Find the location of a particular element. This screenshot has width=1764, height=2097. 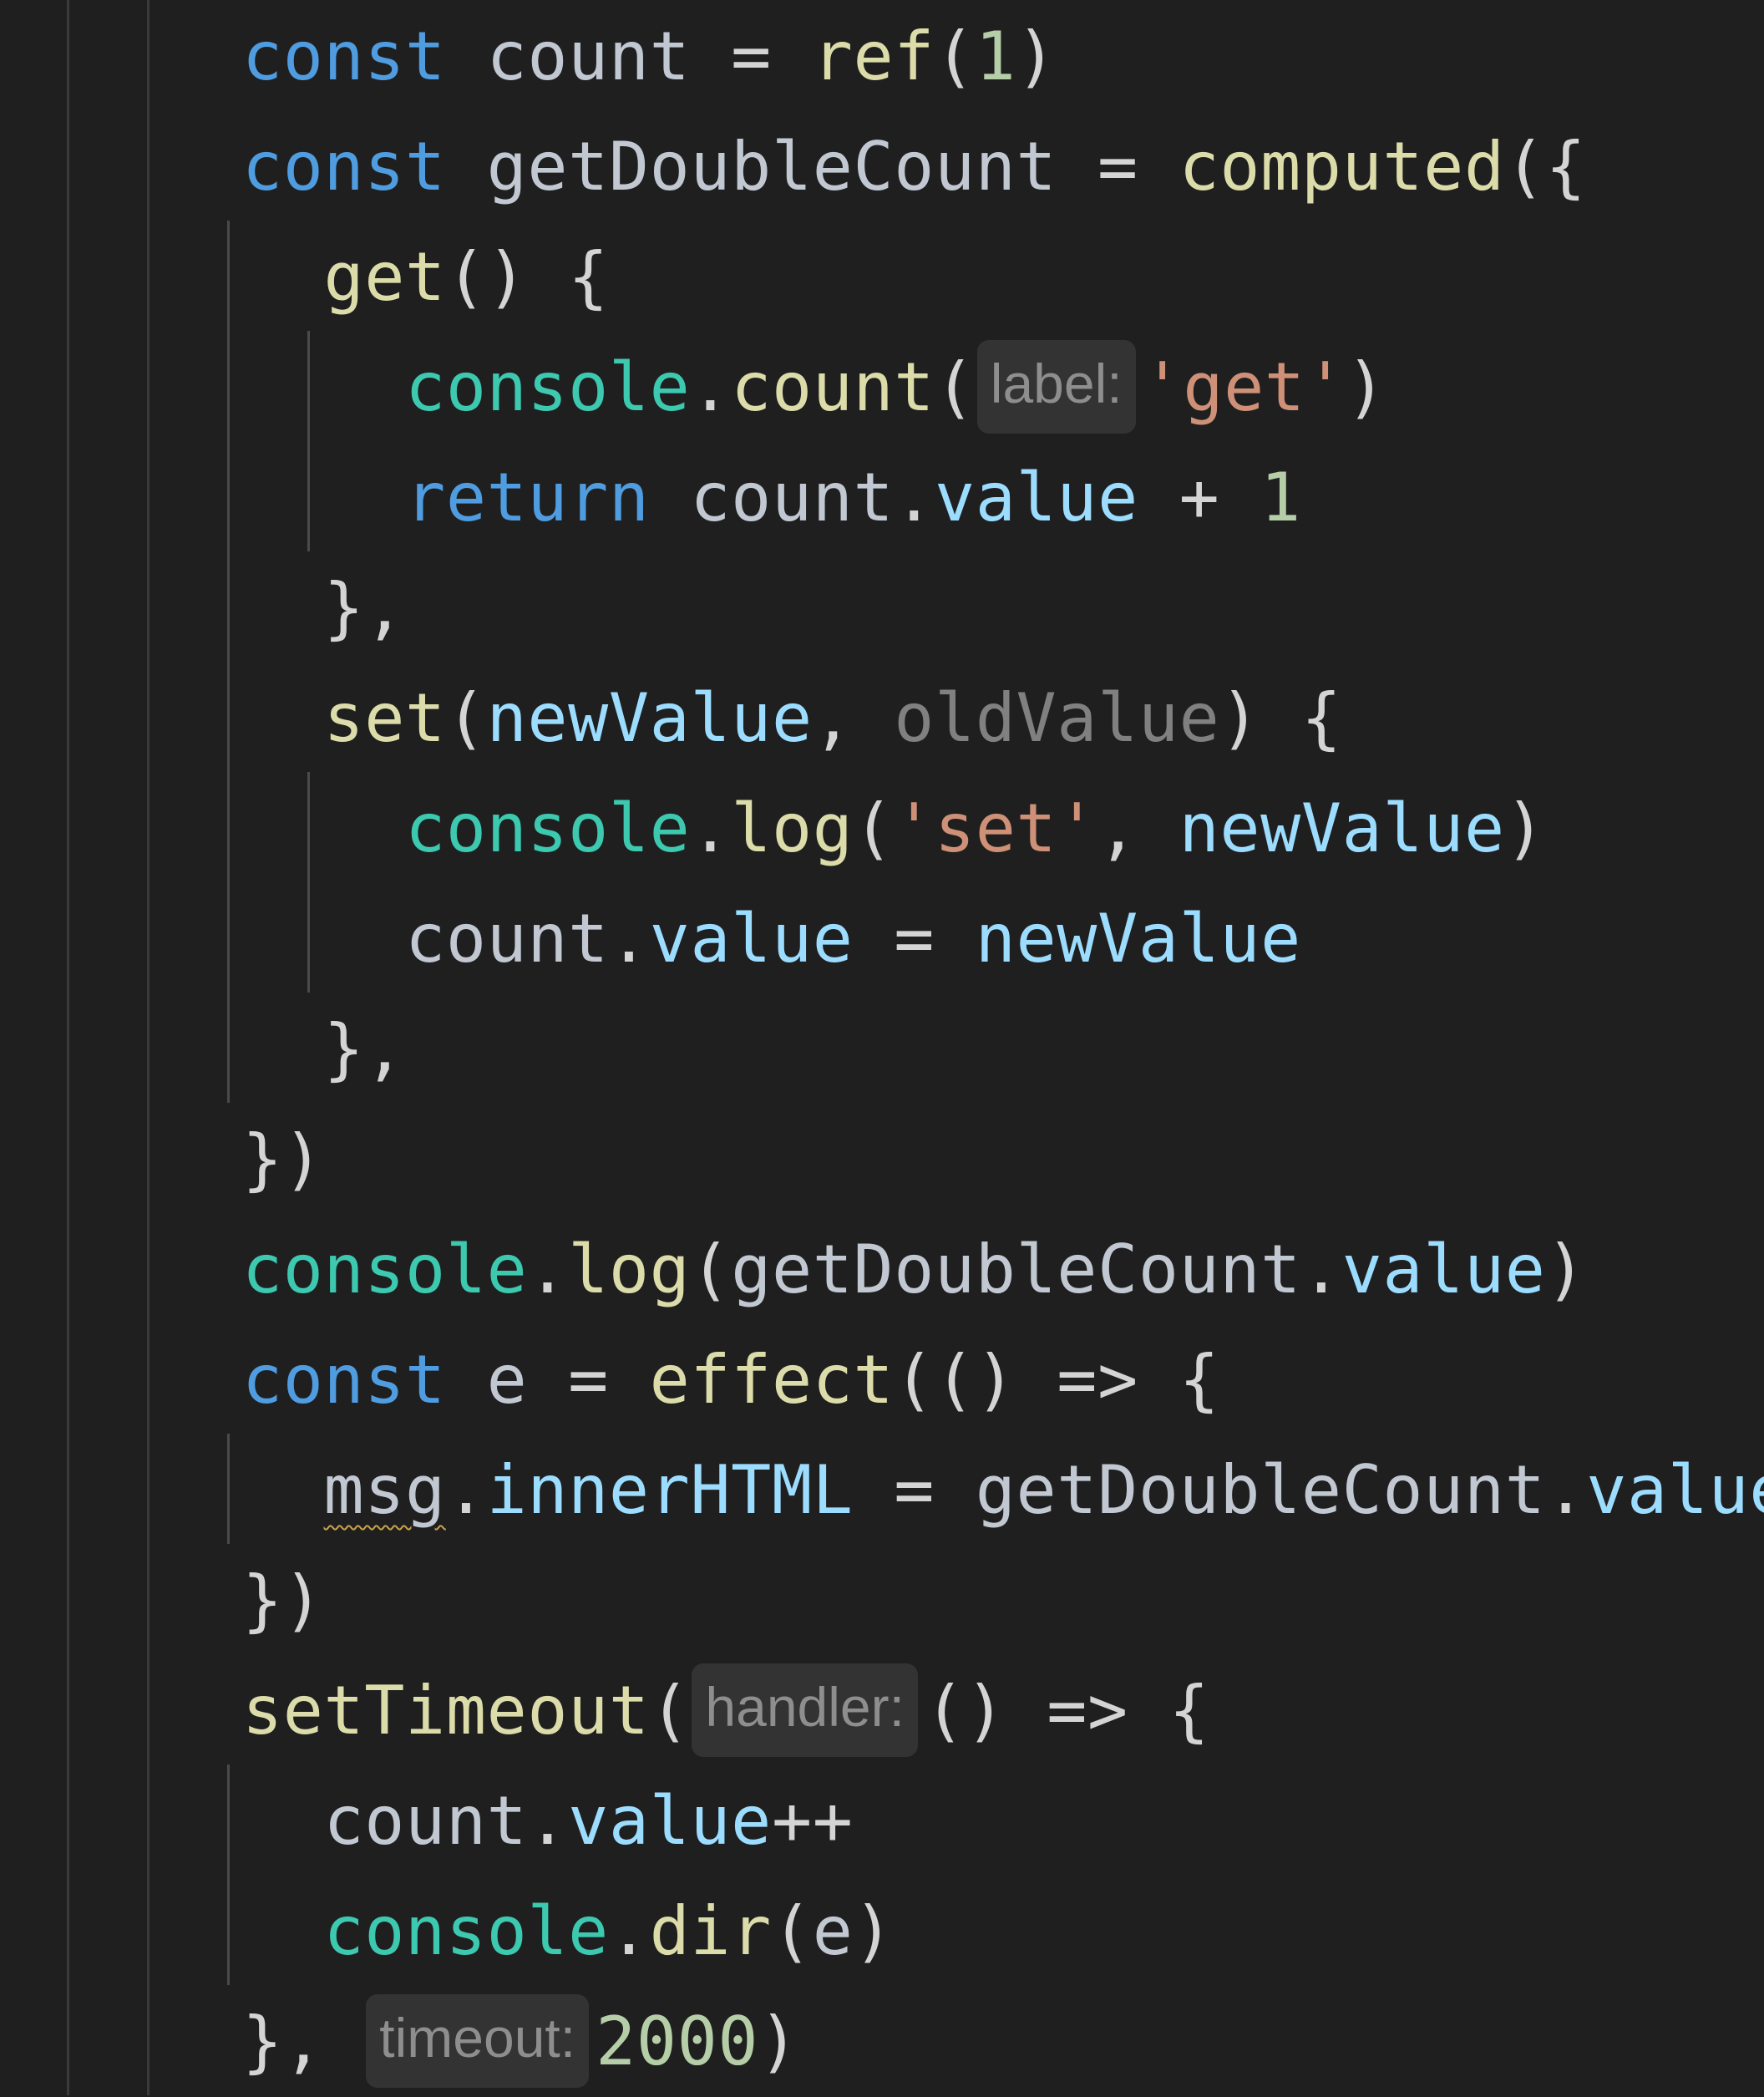

code-line: const count = ref(1) is located at coordinates (649, 57).